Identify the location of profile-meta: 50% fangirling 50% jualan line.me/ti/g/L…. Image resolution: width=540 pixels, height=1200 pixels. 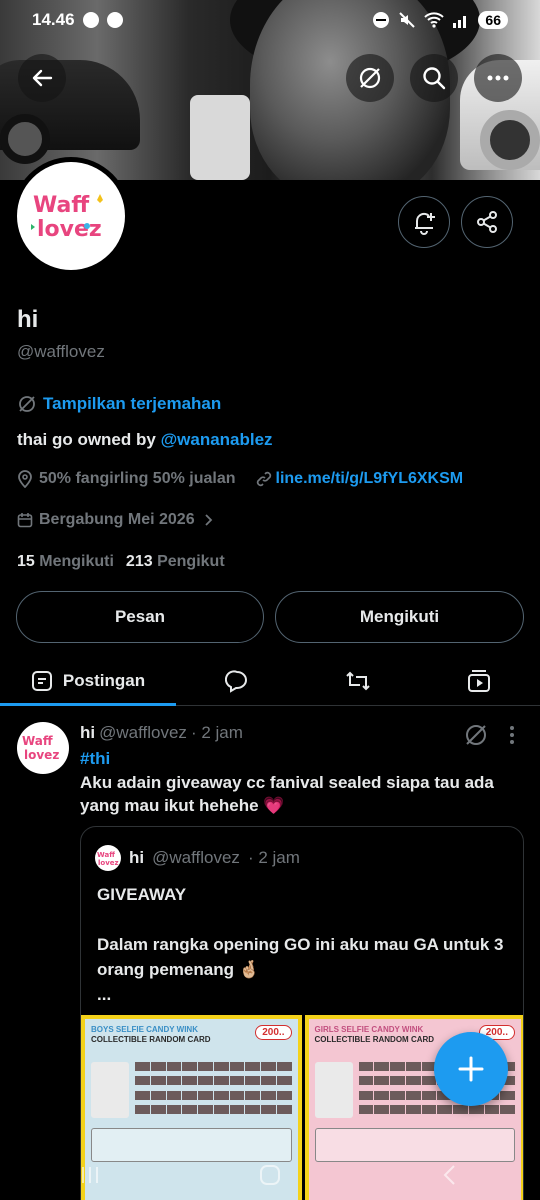
(240, 479).